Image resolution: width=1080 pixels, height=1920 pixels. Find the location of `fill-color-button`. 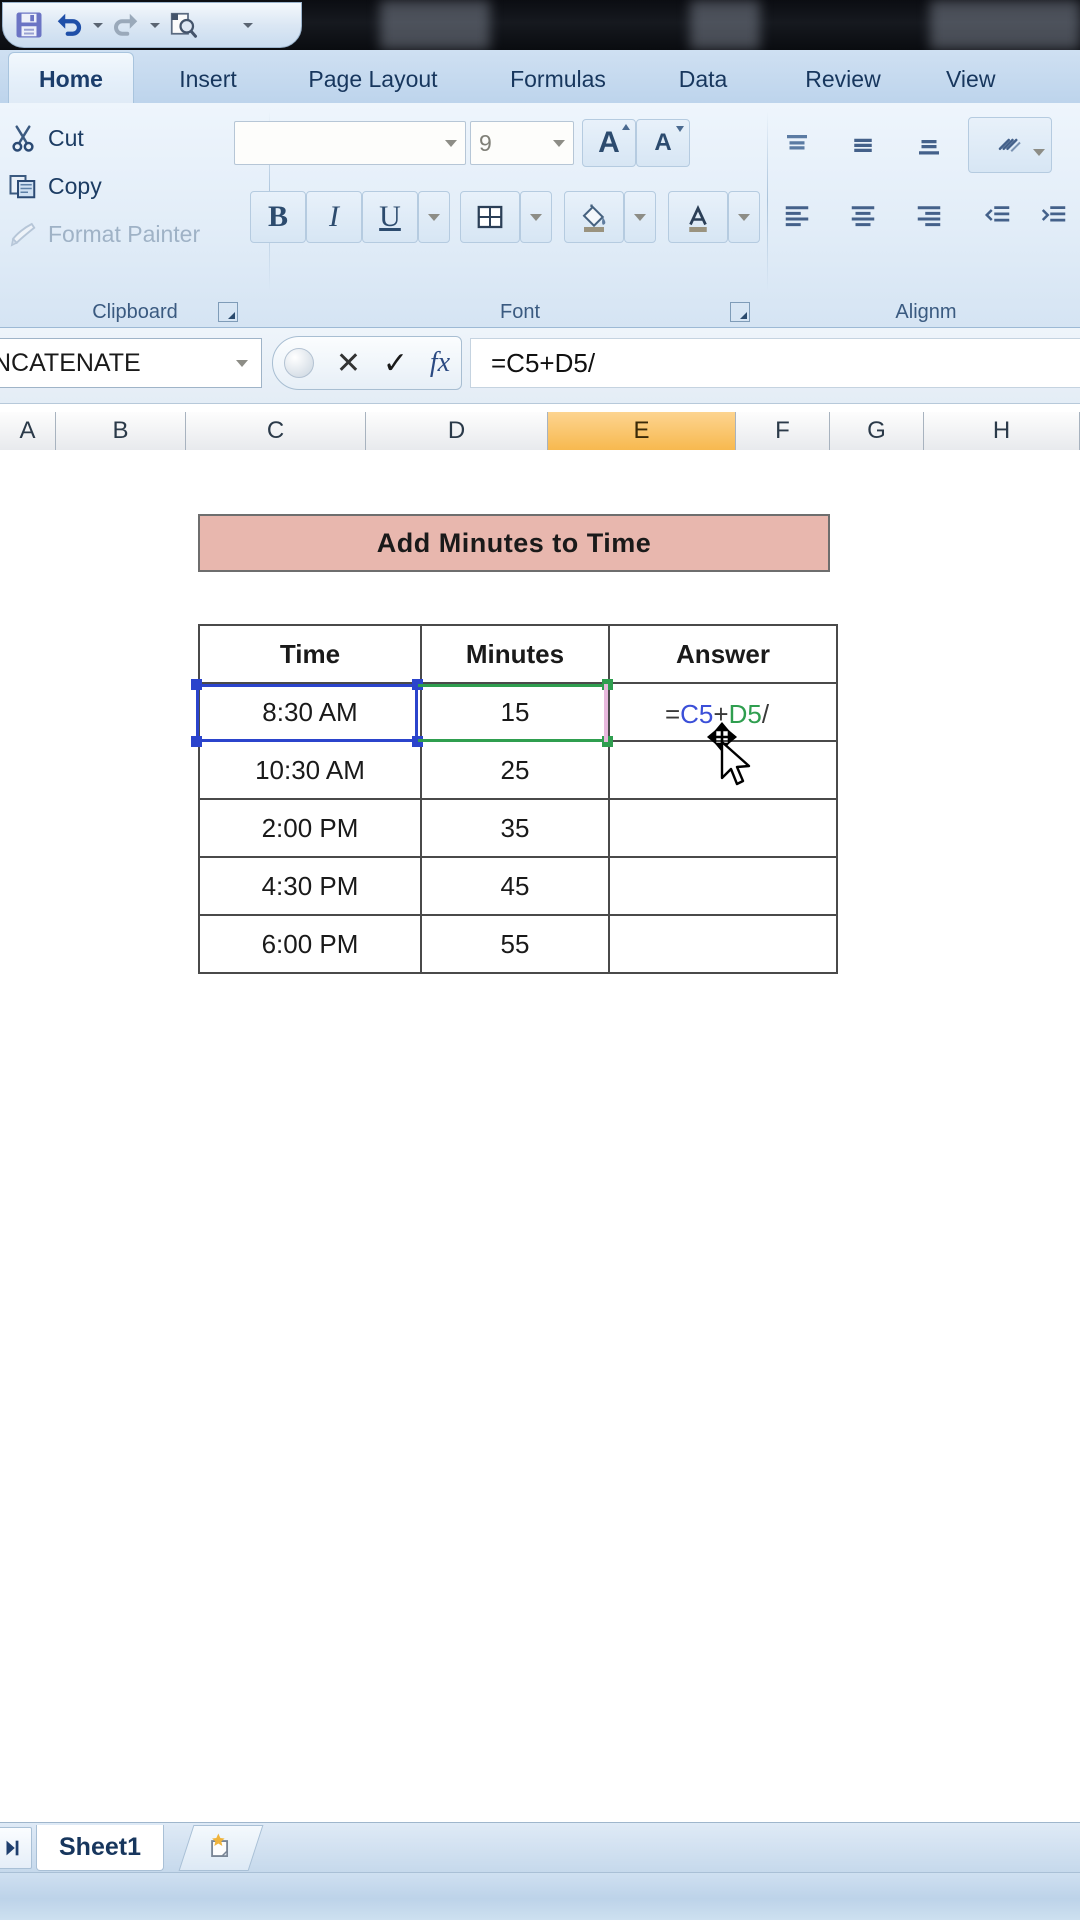

fill-color-button is located at coordinates (594, 217).